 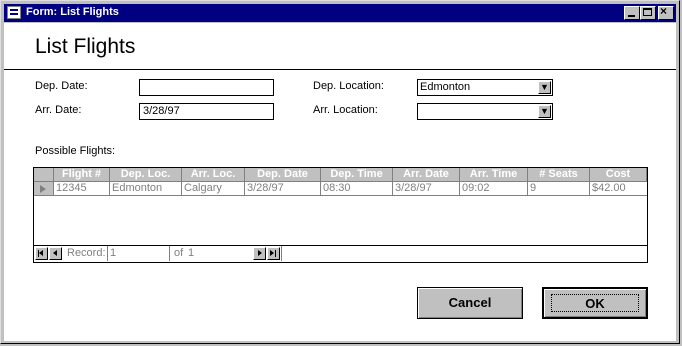 What do you see at coordinates (14, 12) in the screenshot?
I see `form-icon` at bounding box center [14, 12].